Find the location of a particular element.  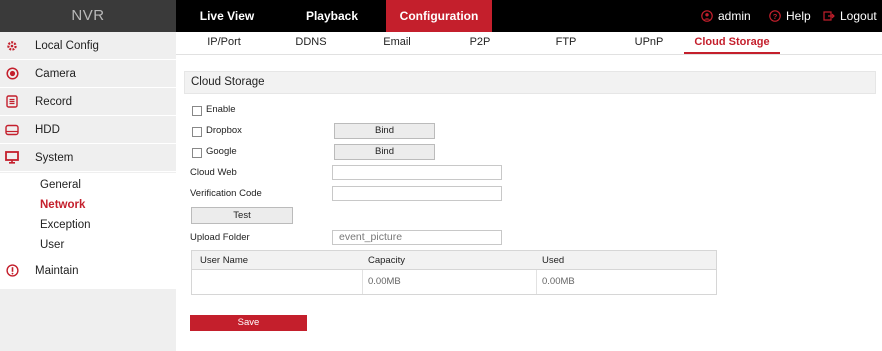

upload-folder-label: Upload Folder is located at coordinates (220, 237).